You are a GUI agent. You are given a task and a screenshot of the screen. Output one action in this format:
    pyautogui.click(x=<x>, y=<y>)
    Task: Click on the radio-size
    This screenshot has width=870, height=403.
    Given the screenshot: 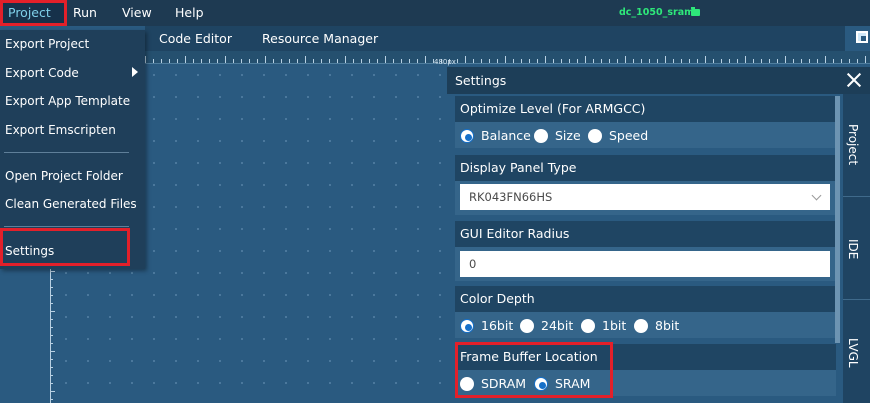 What is the action you would take?
    pyautogui.click(x=541, y=136)
    